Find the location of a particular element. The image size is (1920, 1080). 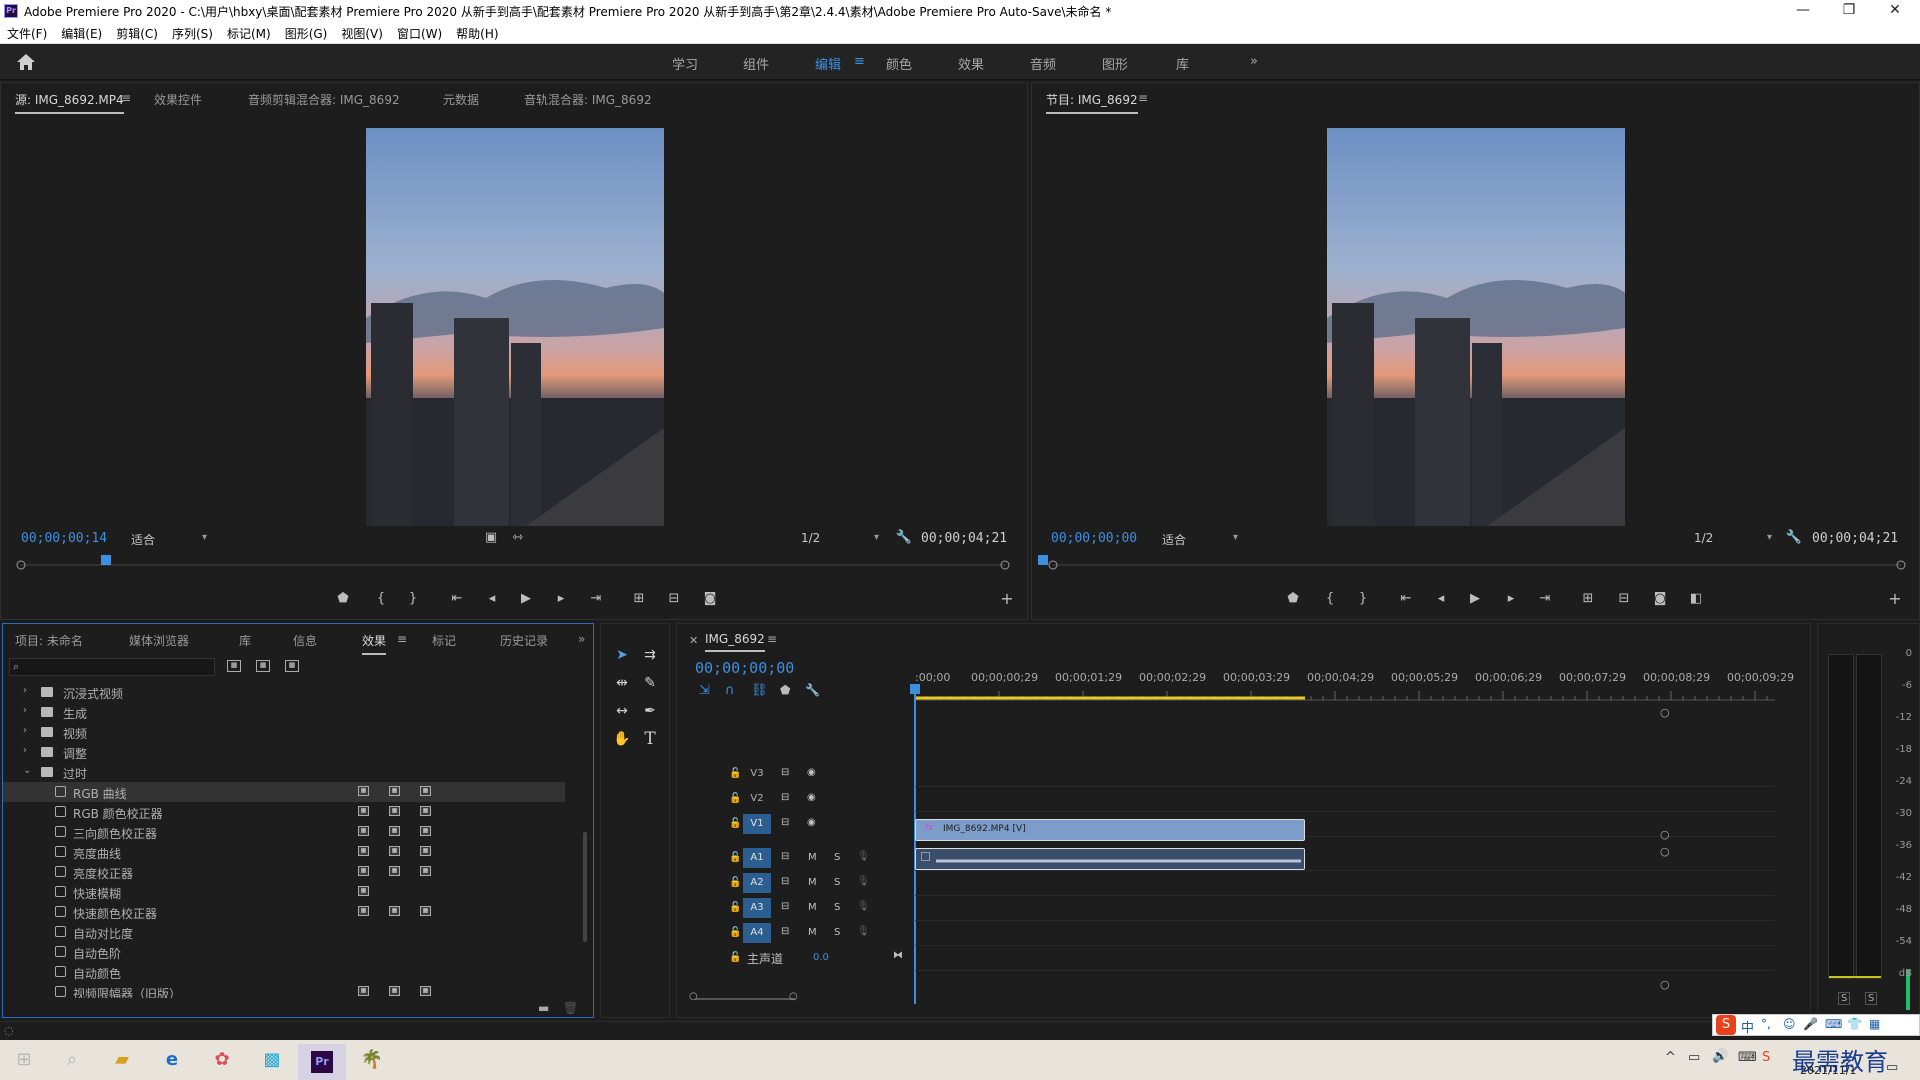

workspace-effects: 效果 is located at coordinates (971, 63).